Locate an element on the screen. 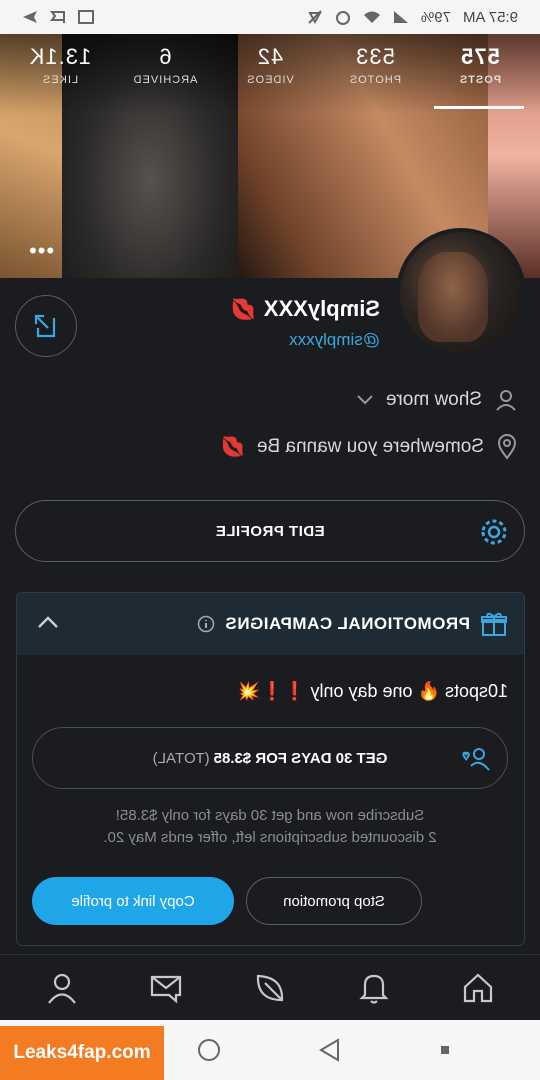 The image size is (540, 1080). leaf-icon is located at coordinates (270, 987).